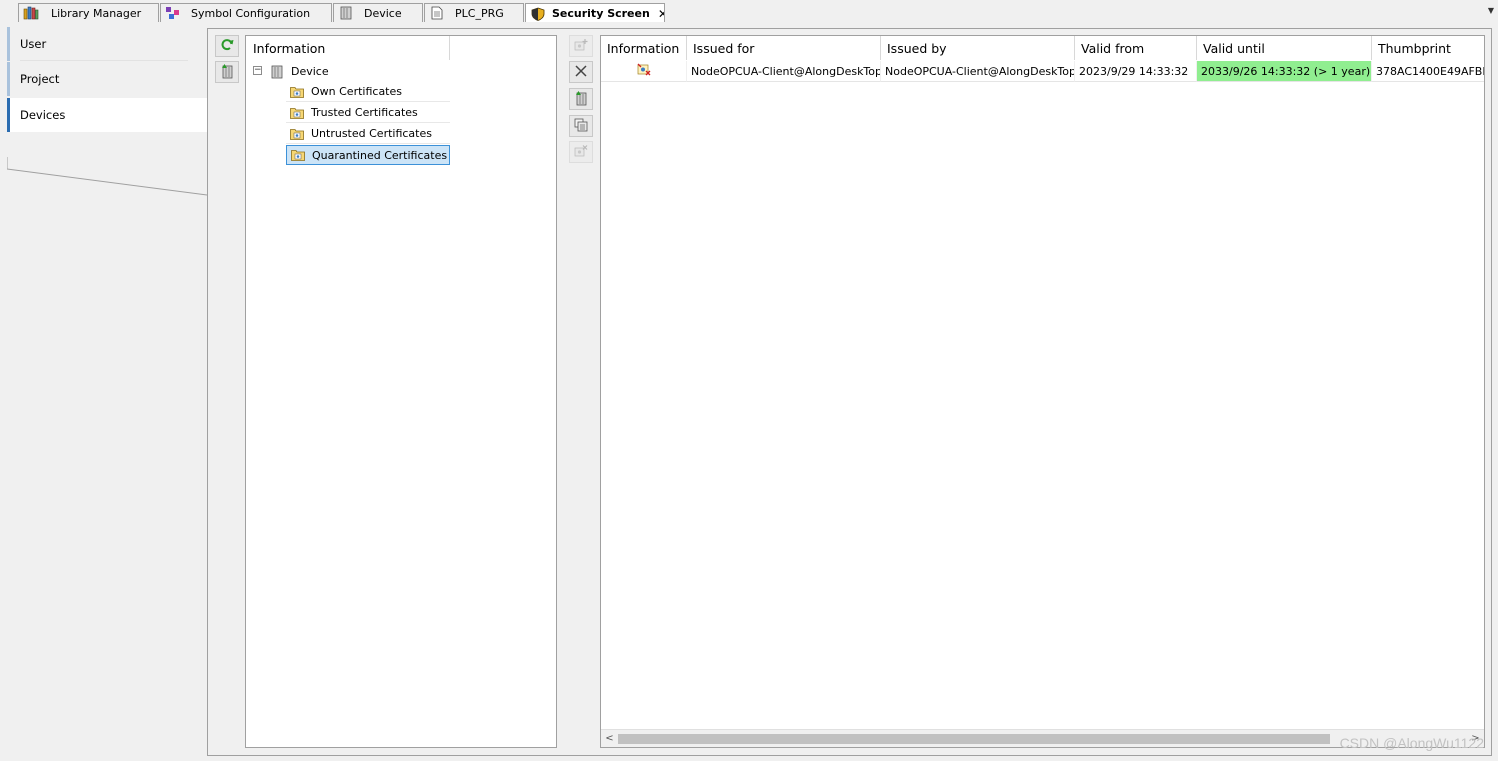 This screenshot has width=1498, height=761. I want to click on tab-overflow-dropdown-icon: ▼, so click(1491, 10).